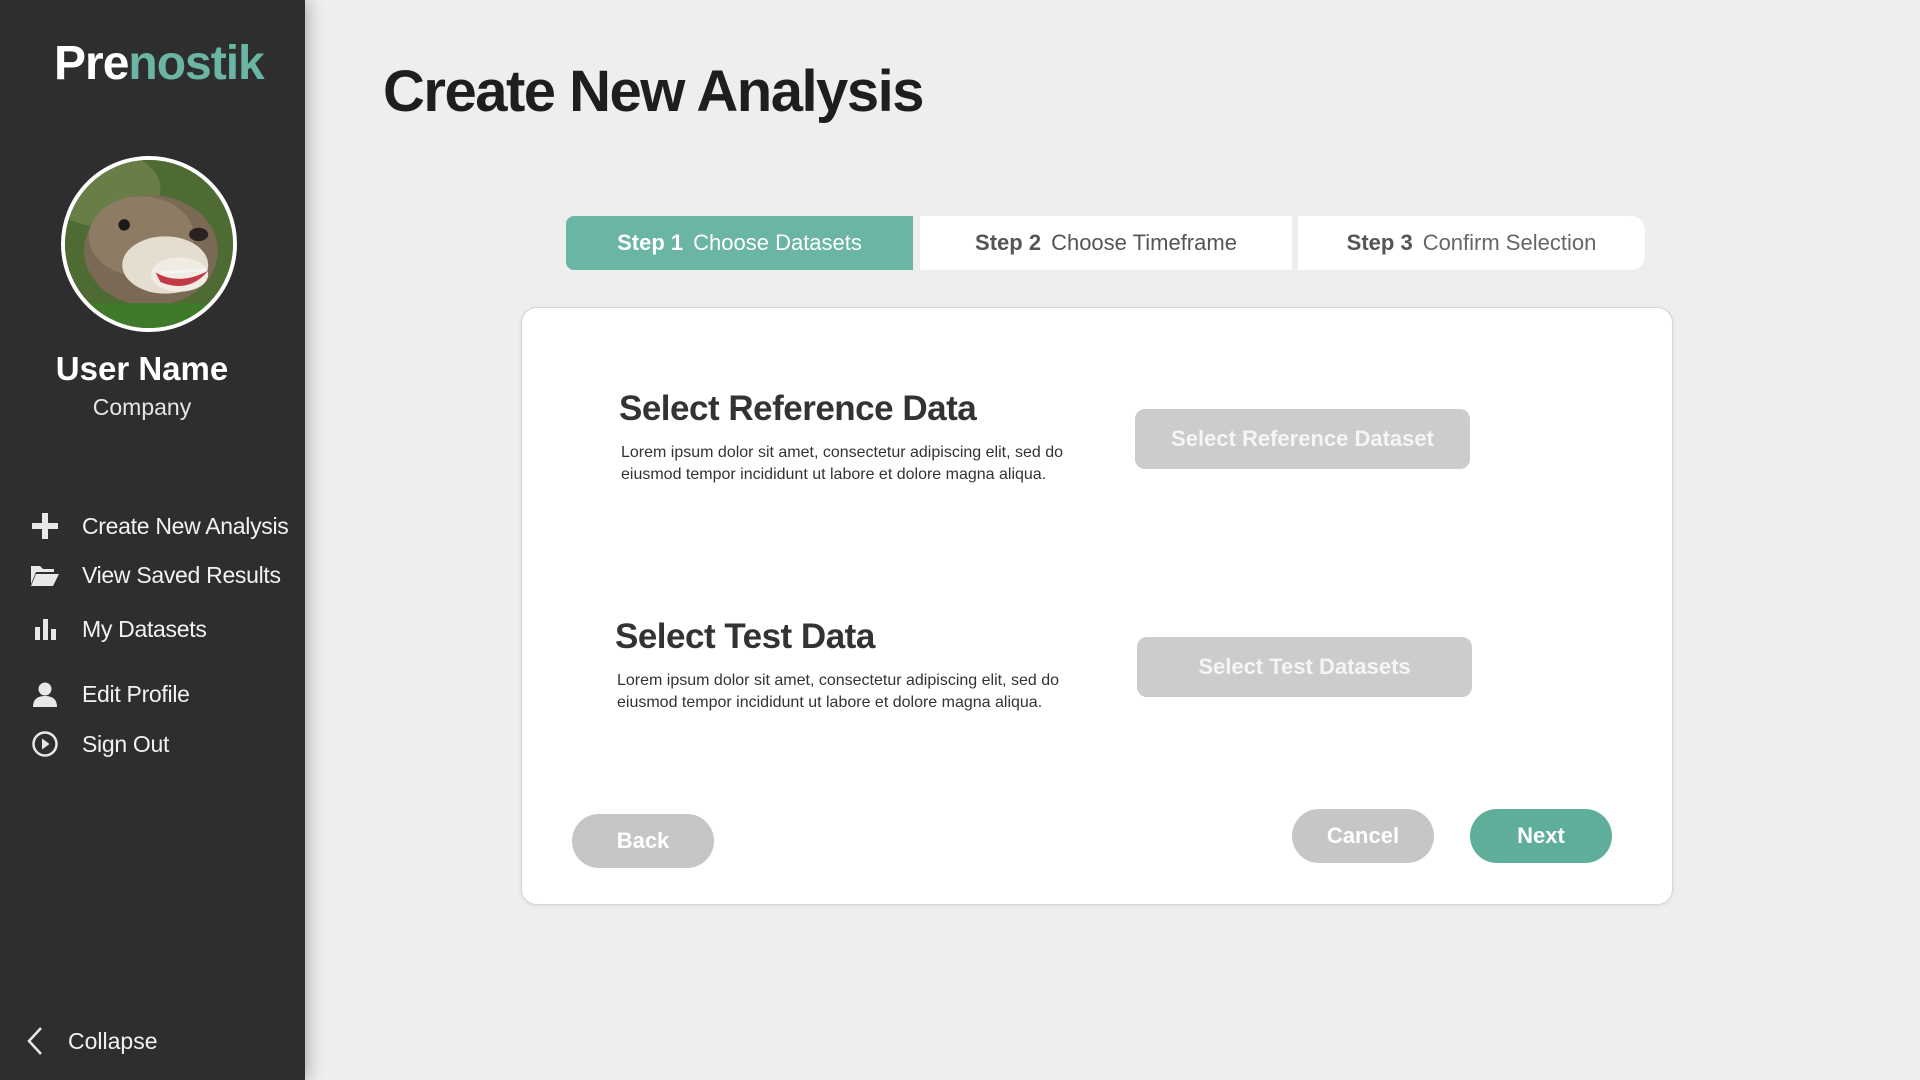 This screenshot has width=1920, height=1080. Describe the element at coordinates (777, 242) in the screenshot. I see `step-label: Choose Datasets` at that location.